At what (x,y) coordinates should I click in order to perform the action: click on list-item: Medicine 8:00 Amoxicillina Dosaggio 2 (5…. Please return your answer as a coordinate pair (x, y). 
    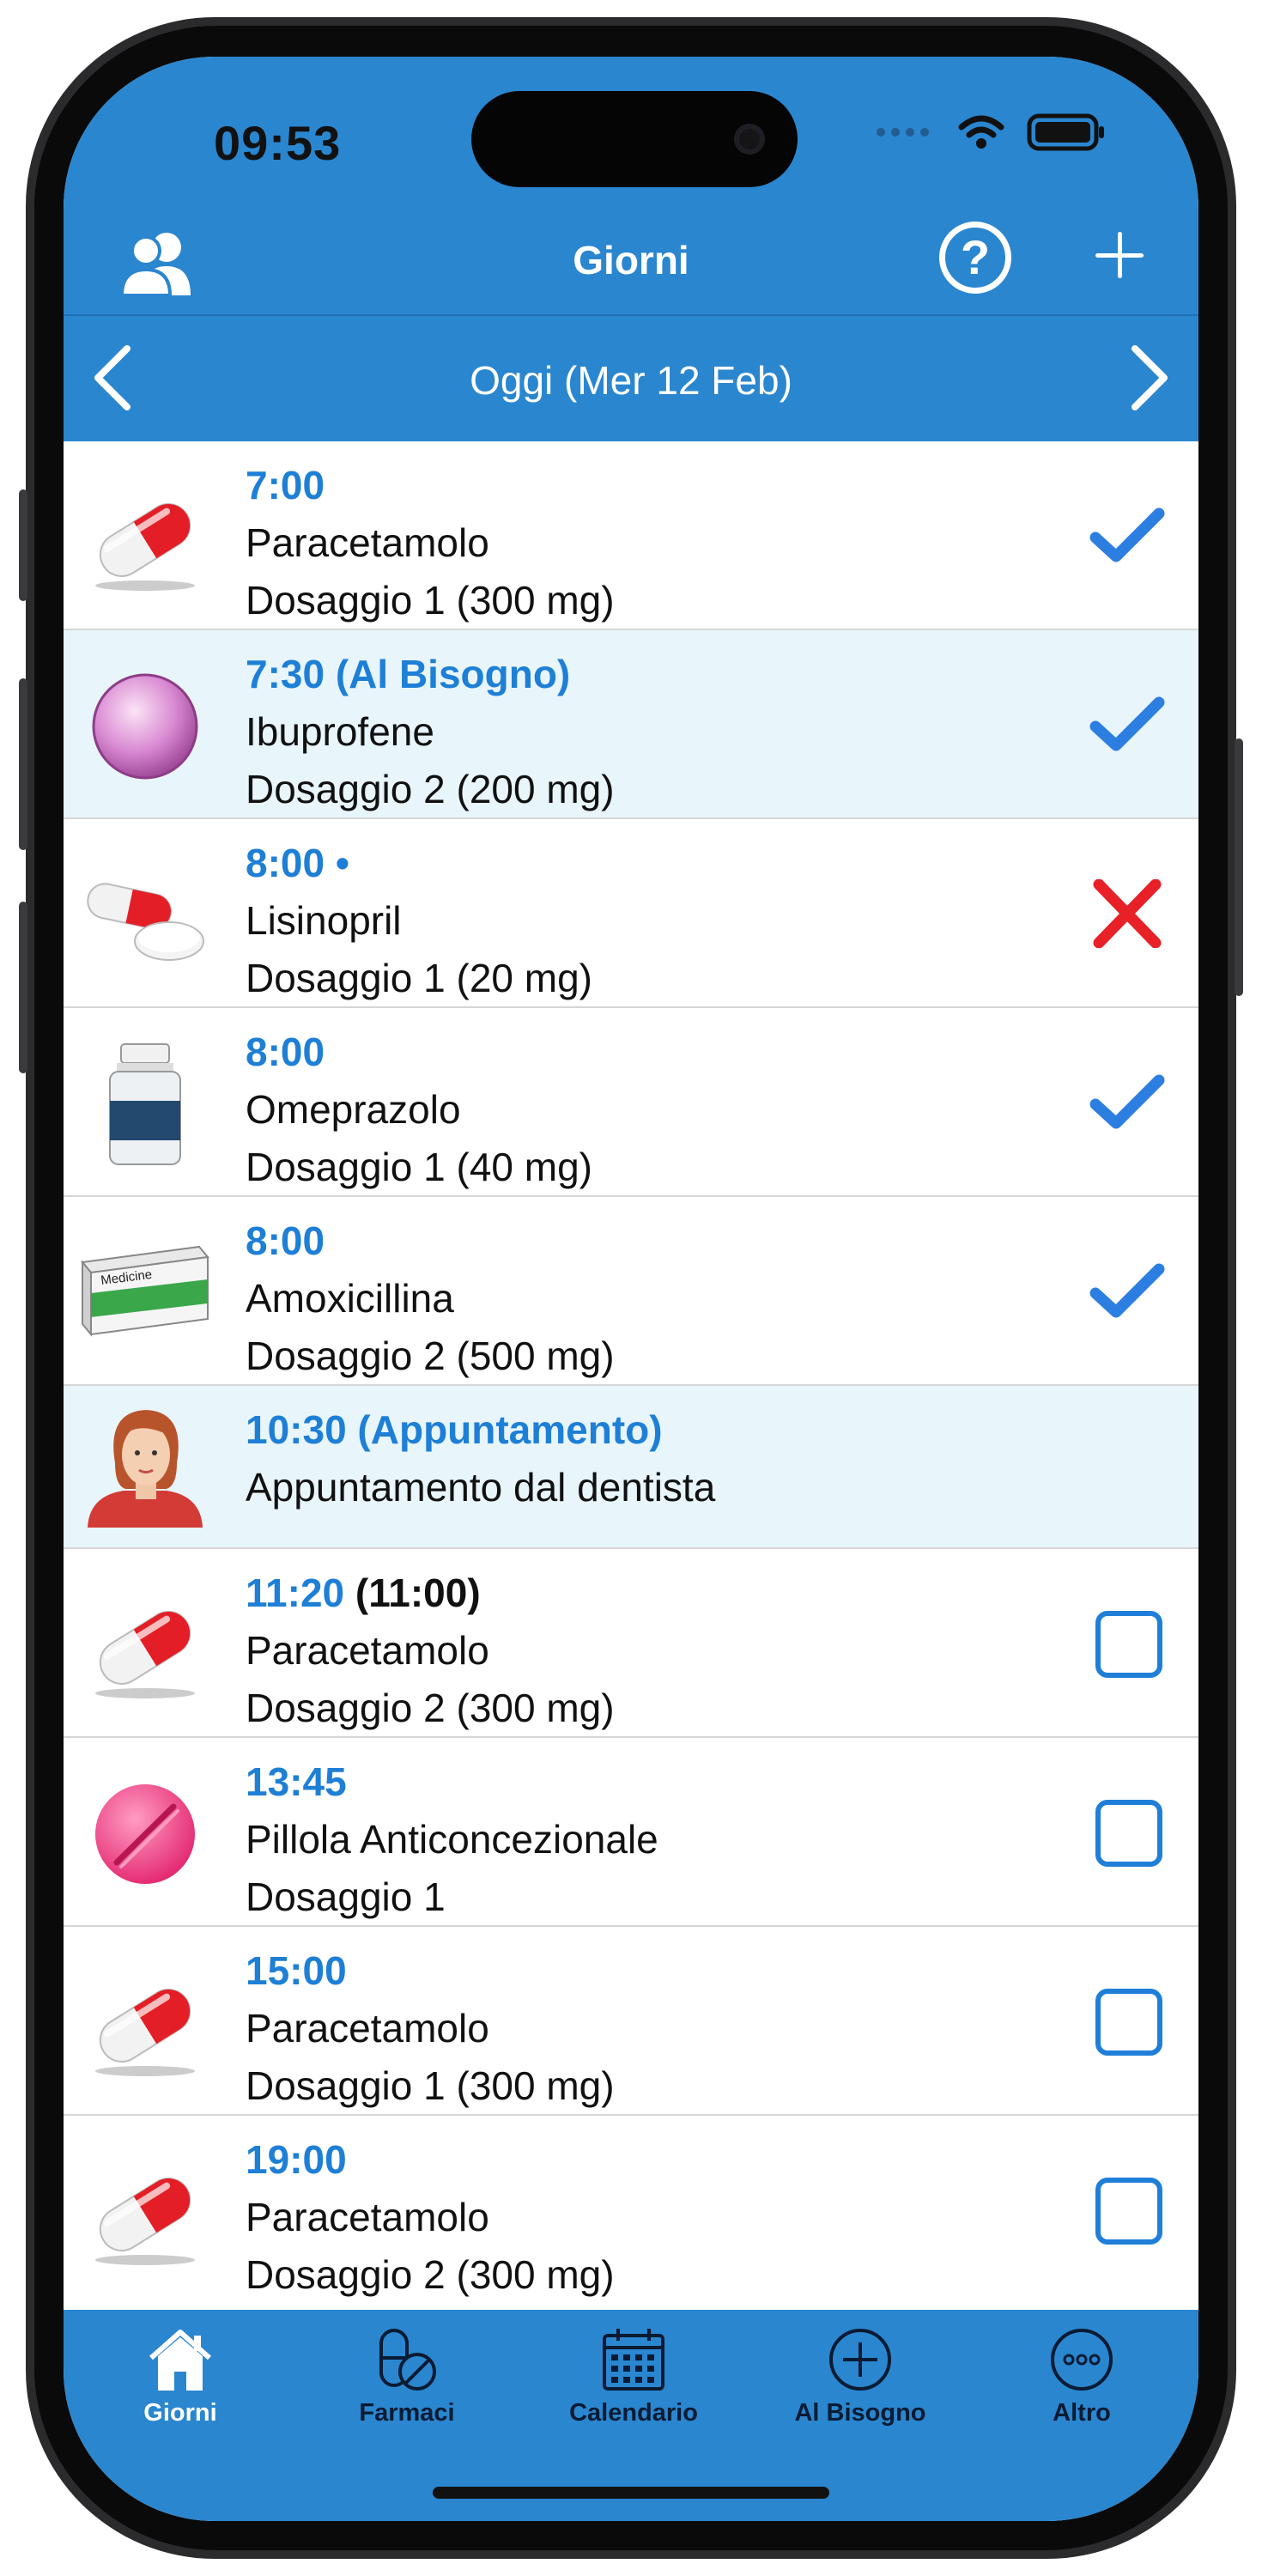
    Looking at the image, I should click on (631, 1291).